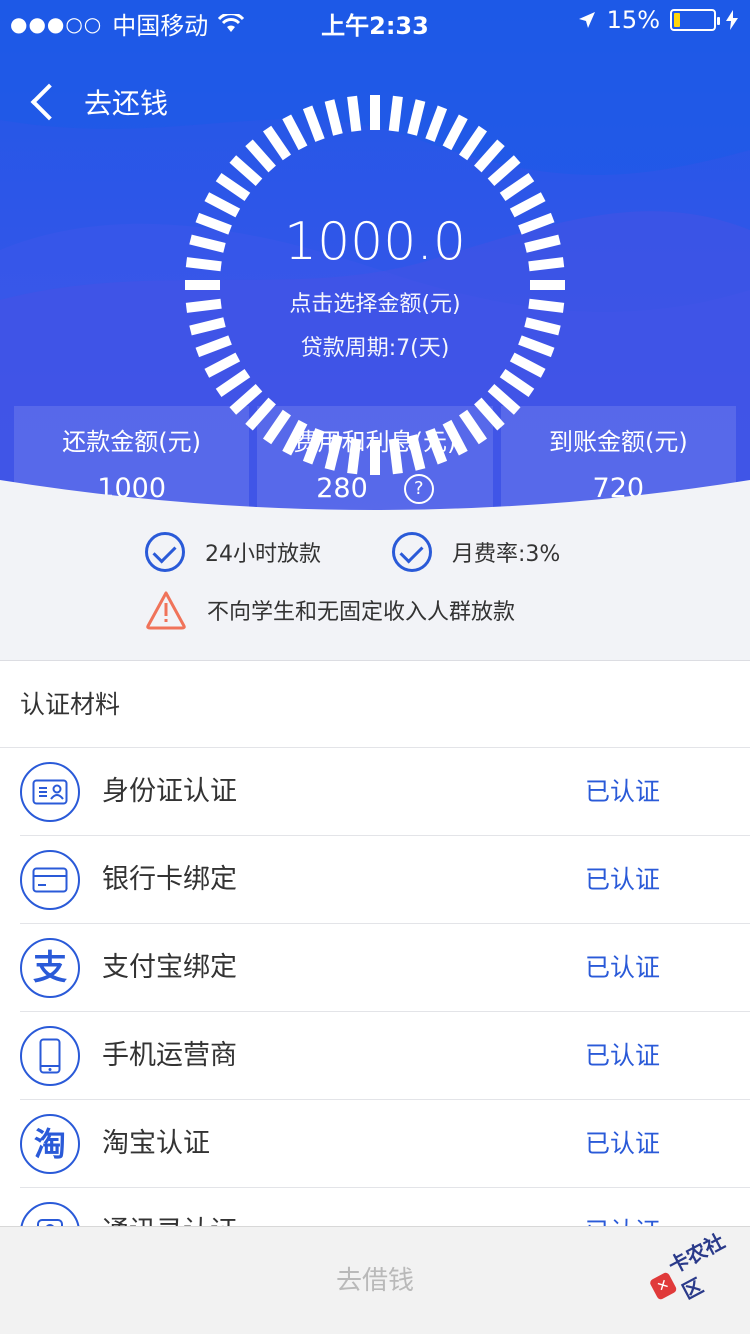  What do you see at coordinates (169, 1055) in the screenshot?
I see `cert-item-name: 手机运营商` at bounding box center [169, 1055].